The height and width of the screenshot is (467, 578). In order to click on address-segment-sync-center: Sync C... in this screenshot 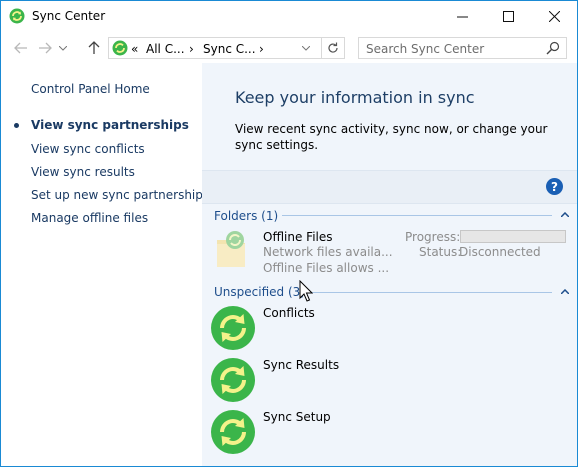, I will do `click(229, 49)`.